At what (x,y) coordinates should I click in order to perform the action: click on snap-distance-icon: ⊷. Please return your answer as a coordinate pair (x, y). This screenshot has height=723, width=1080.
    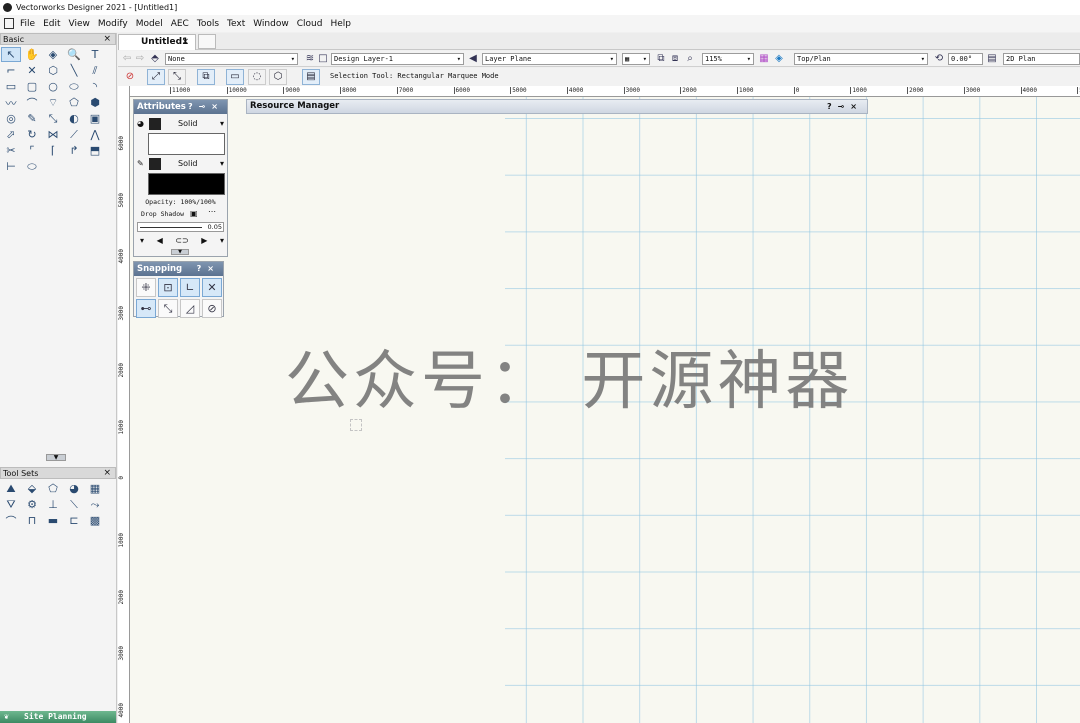
    Looking at the image, I should click on (146, 308).